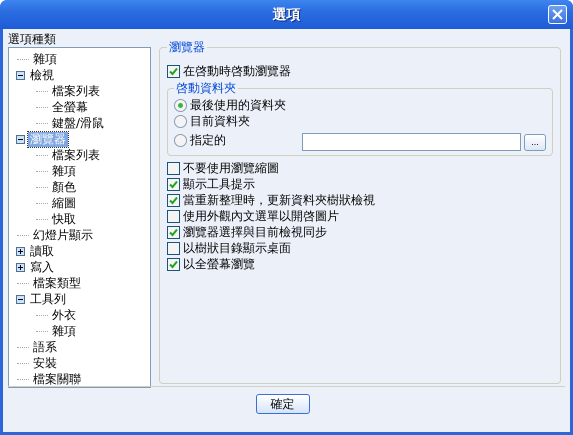 This screenshot has height=435, width=573. What do you see at coordinates (63, 235) in the screenshot?
I see `tree-item: 幻燈片顯示` at bounding box center [63, 235].